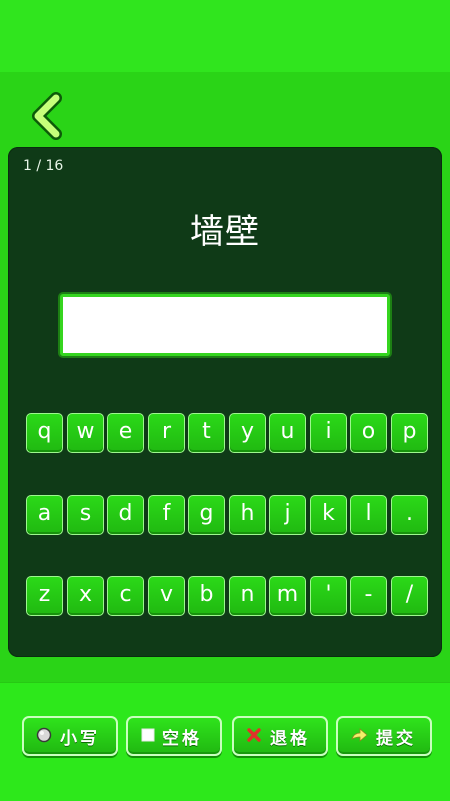 The image size is (450, 801). Describe the element at coordinates (409, 596) in the screenshot. I see `key-slash: /` at that location.